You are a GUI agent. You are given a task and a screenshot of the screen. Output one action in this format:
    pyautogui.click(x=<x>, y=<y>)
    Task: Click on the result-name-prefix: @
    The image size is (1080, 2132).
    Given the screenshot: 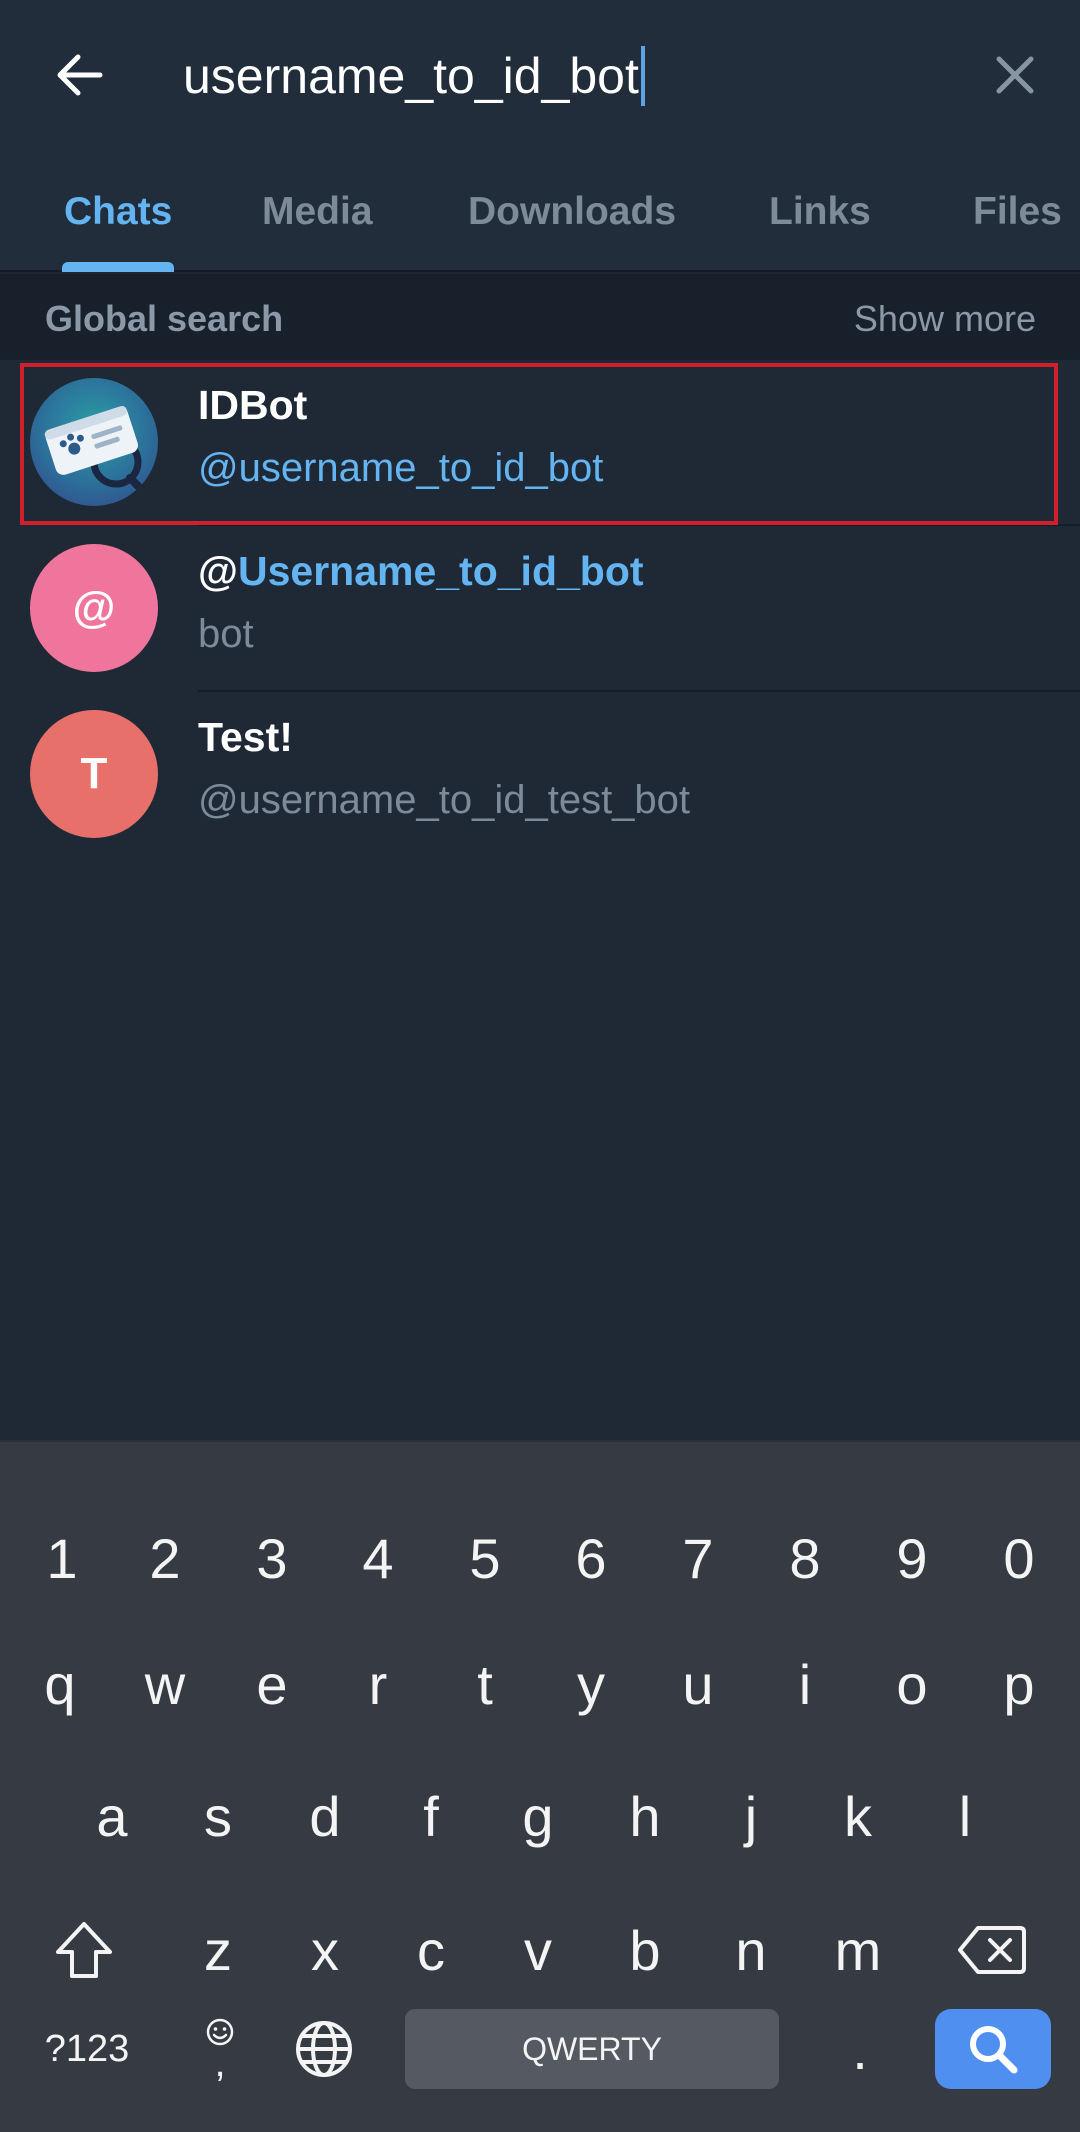 What is the action you would take?
    pyautogui.click(x=218, y=571)
    